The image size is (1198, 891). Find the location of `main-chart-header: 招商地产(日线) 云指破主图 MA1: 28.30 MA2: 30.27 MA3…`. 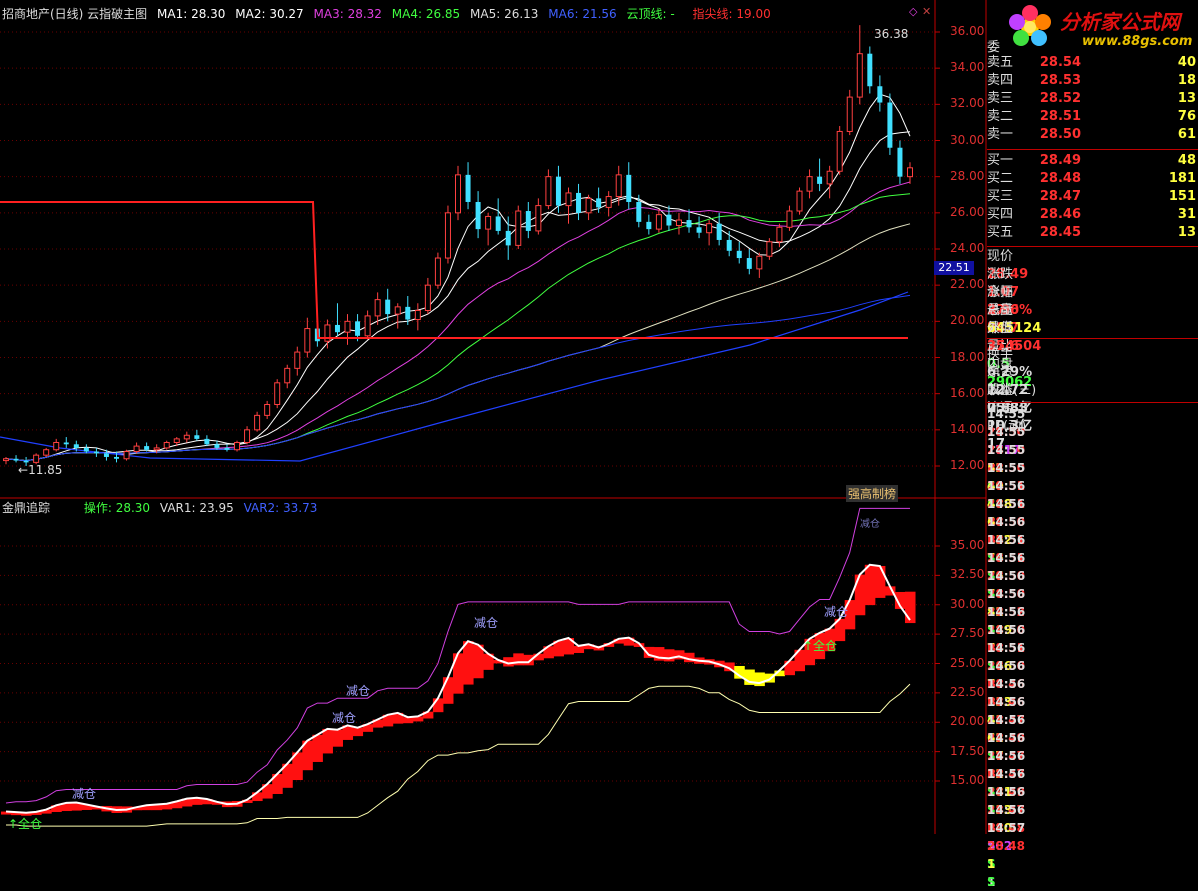

main-chart-header: 招商地产(日线) 云指破主图 MA1: 28.30 MA2: 30.27 MA3… is located at coordinates (389, 14).